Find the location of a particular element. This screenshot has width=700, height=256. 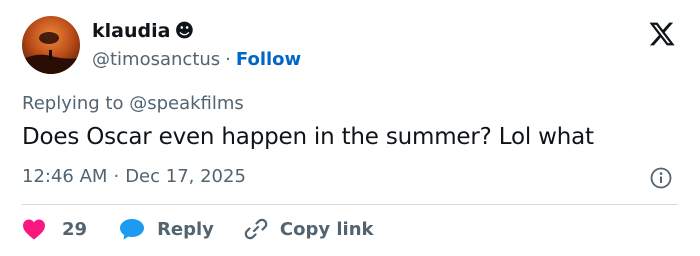

copy-link-label: Copy link is located at coordinates (326, 229).